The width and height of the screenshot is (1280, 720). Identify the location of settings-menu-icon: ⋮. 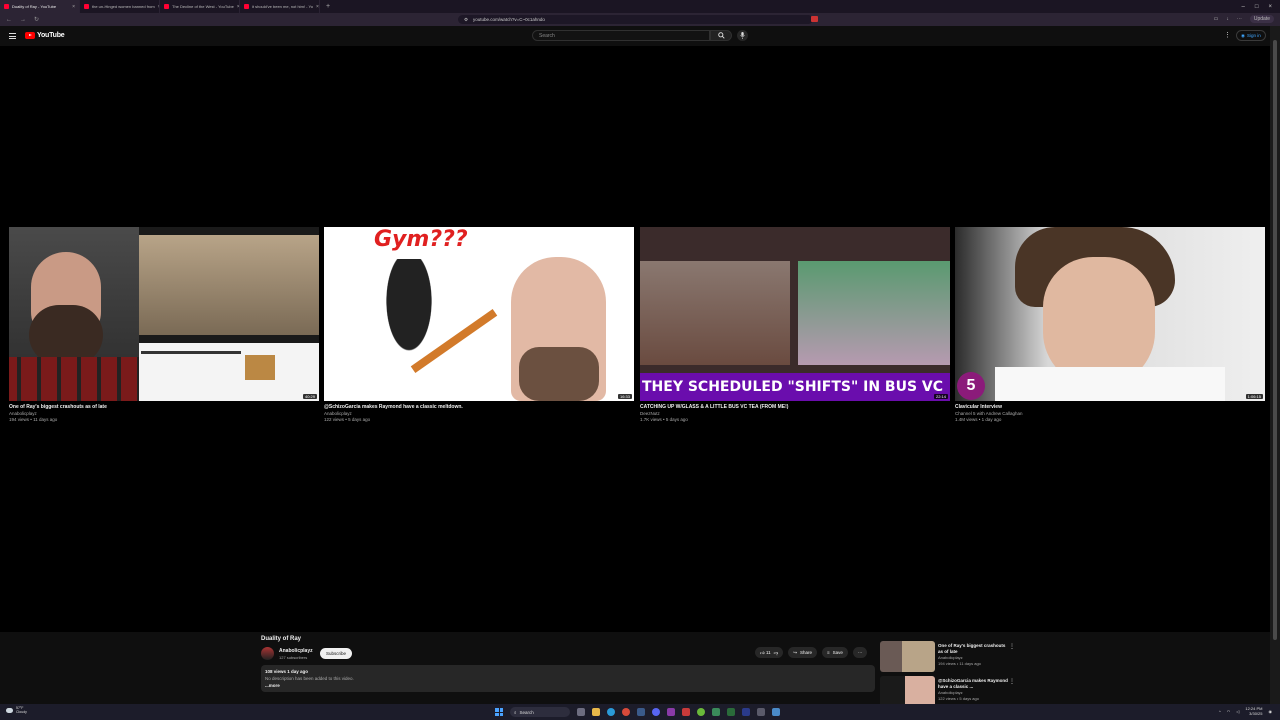
(1227, 35).